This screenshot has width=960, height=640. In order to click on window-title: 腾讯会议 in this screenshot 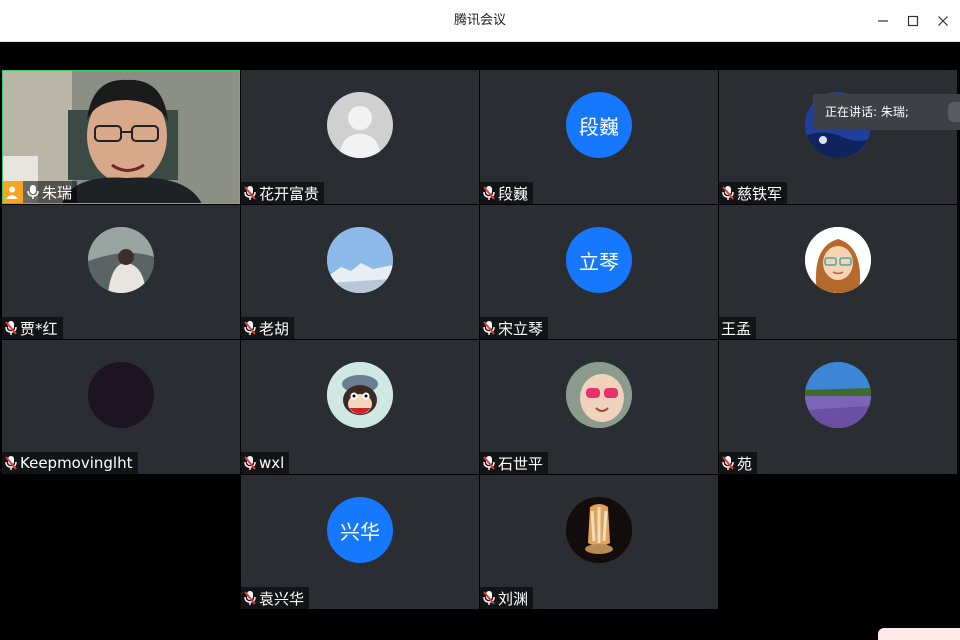, I will do `click(479, 20)`.